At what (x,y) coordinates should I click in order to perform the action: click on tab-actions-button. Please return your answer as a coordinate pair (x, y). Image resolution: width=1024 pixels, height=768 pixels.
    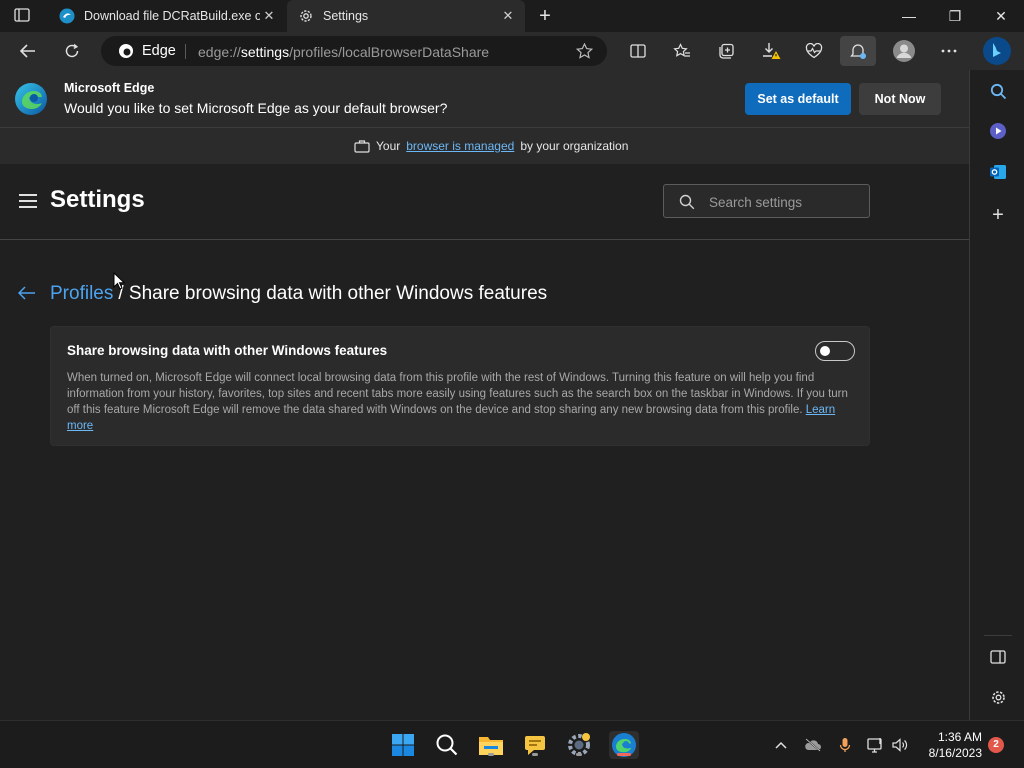
    Looking at the image, I should click on (23, 16).